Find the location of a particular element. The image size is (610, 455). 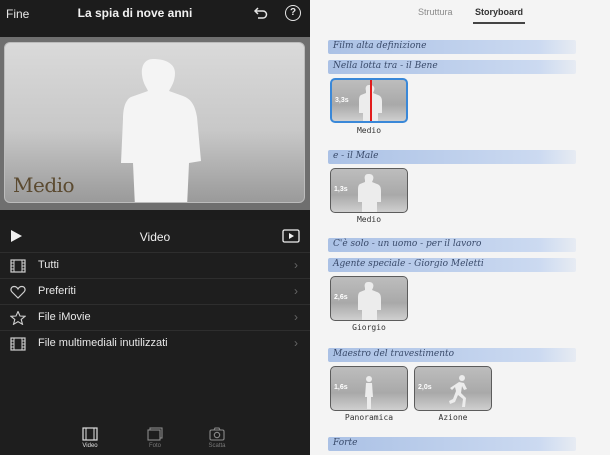

title-strip: e - il Male is located at coordinates (452, 157).